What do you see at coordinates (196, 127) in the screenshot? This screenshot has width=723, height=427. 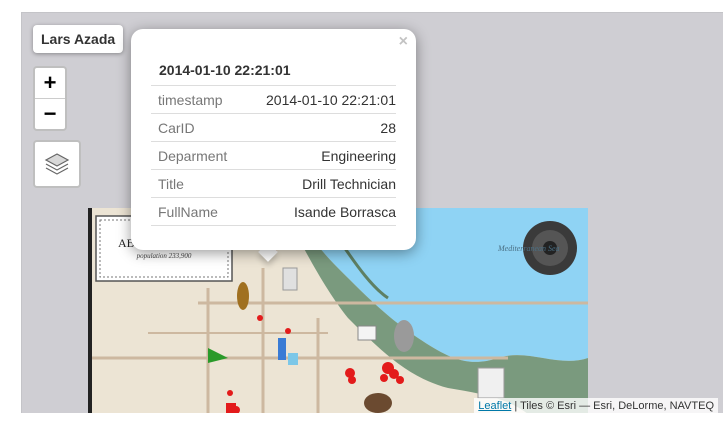 I see `row-key: CarID` at bounding box center [196, 127].